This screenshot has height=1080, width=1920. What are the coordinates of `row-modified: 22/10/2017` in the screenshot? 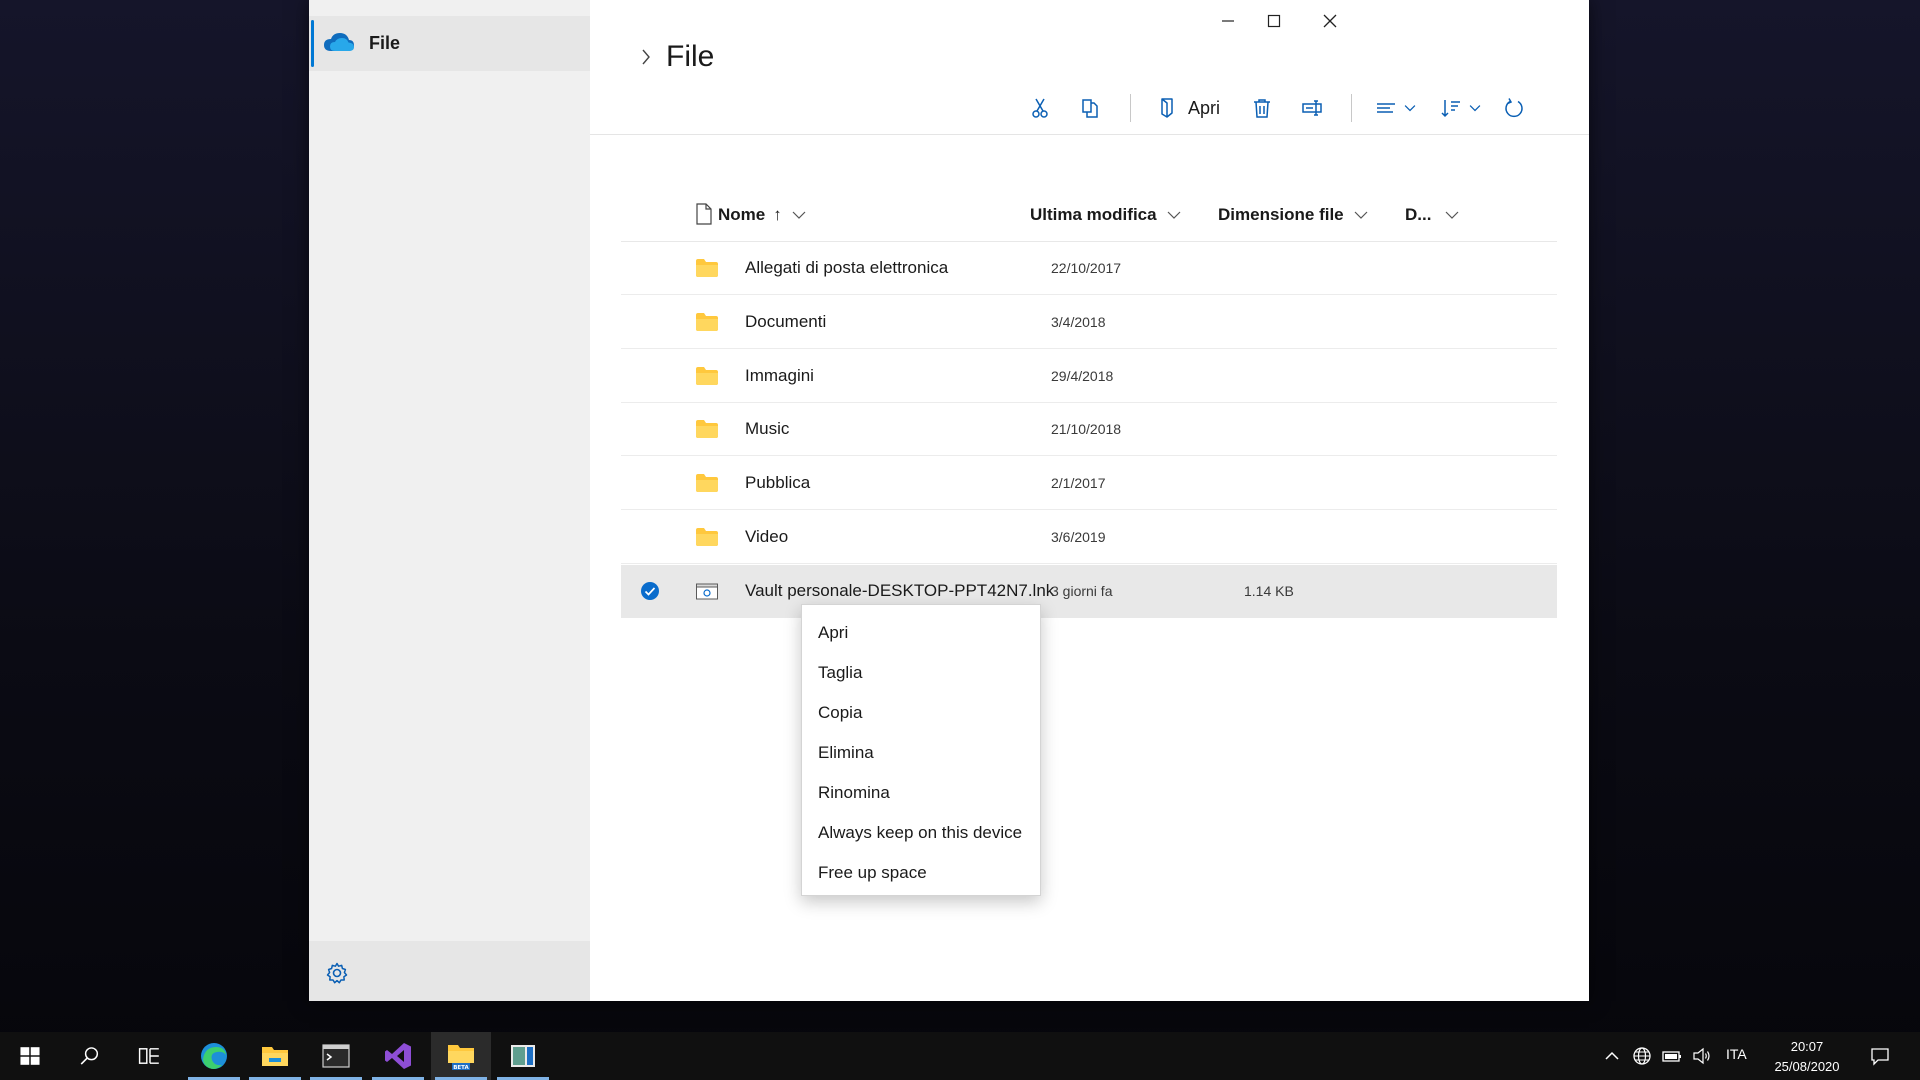 It's located at (1086, 268).